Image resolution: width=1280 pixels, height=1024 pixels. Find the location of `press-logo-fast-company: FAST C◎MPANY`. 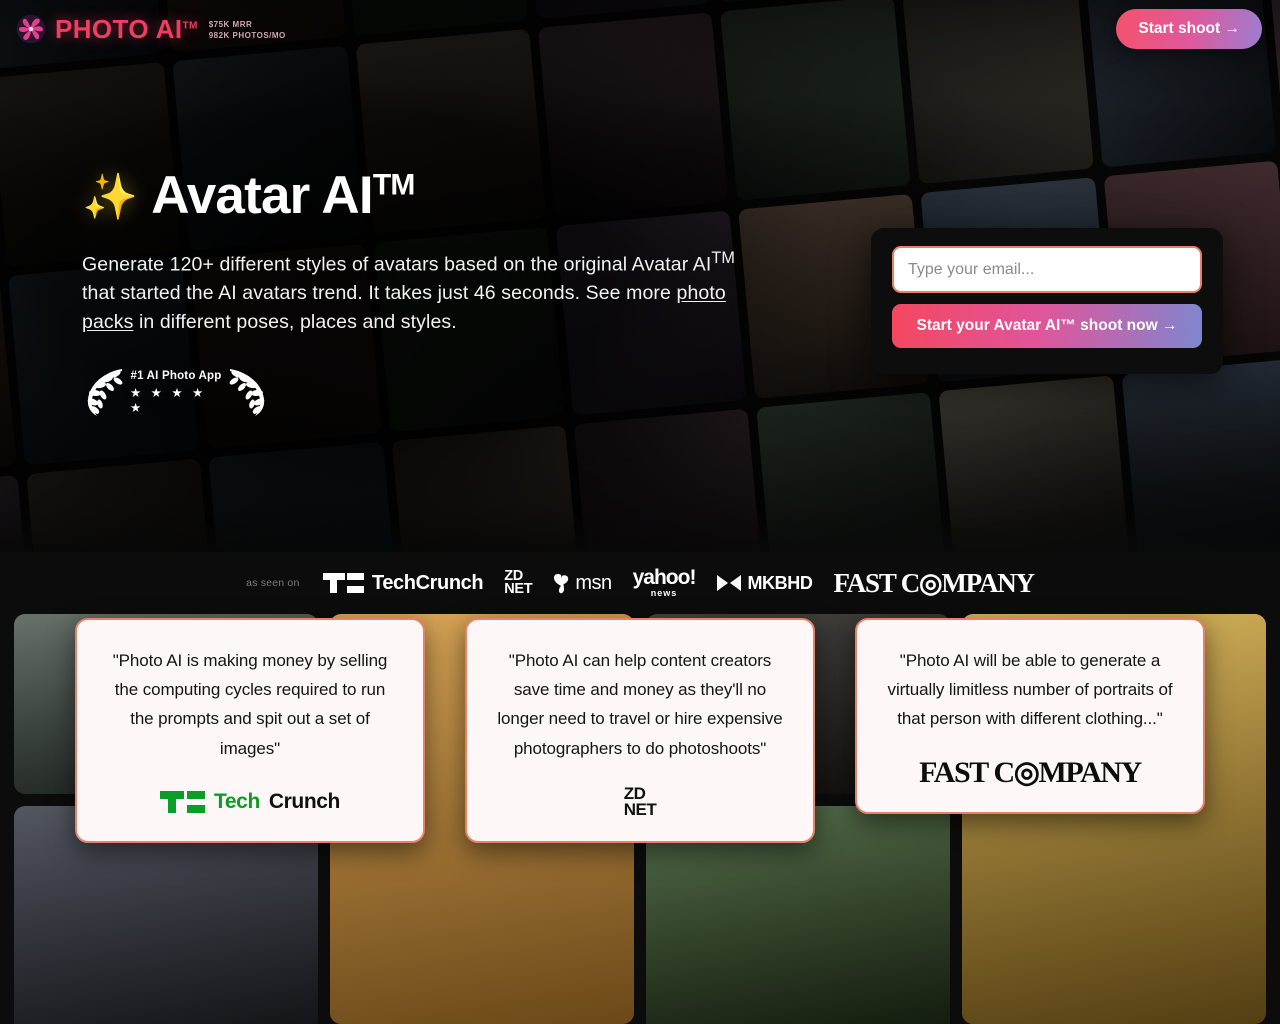

press-logo-fast-company: FAST C◎MPANY is located at coordinates (934, 583).